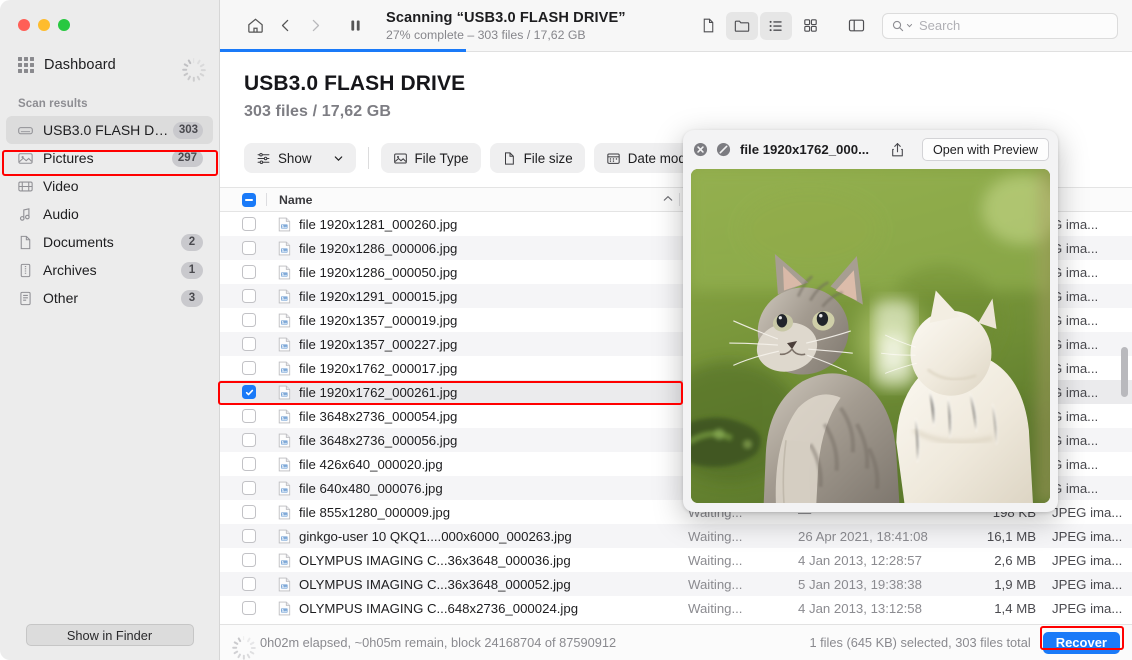 Image resolution: width=1132 pixels, height=660 pixels. Describe the element at coordinates (1000, 25) in the screenshot. I see `search-field: Search` at that location.